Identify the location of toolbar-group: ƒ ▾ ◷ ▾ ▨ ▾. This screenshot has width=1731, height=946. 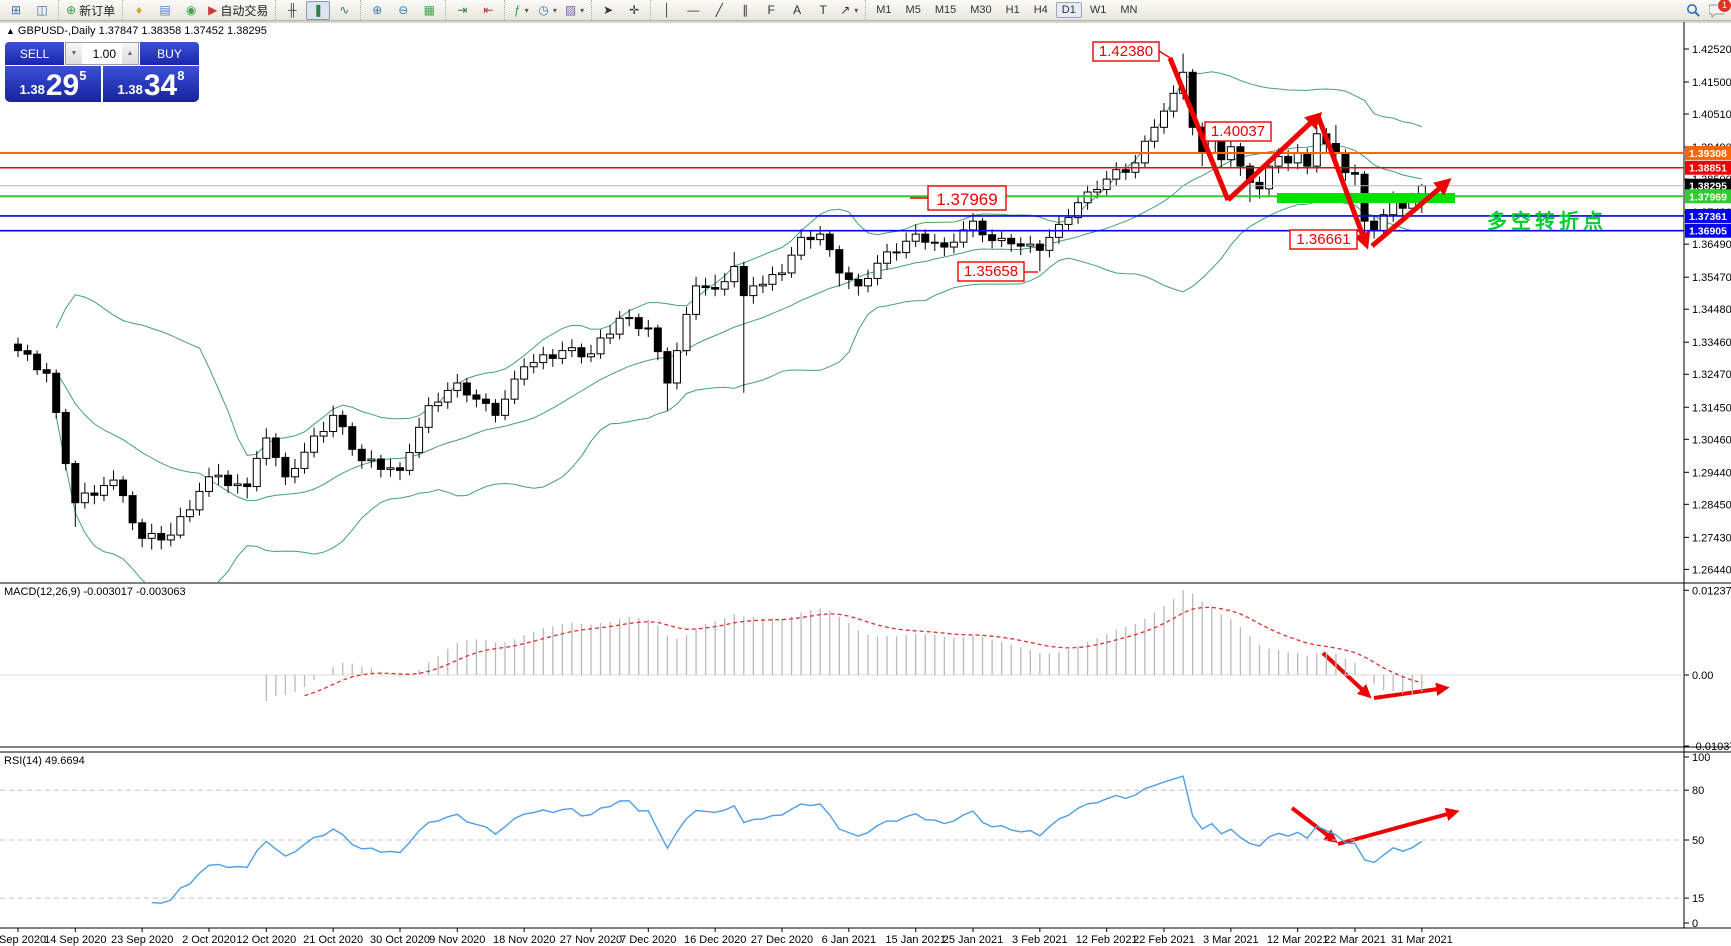
(547, 10).